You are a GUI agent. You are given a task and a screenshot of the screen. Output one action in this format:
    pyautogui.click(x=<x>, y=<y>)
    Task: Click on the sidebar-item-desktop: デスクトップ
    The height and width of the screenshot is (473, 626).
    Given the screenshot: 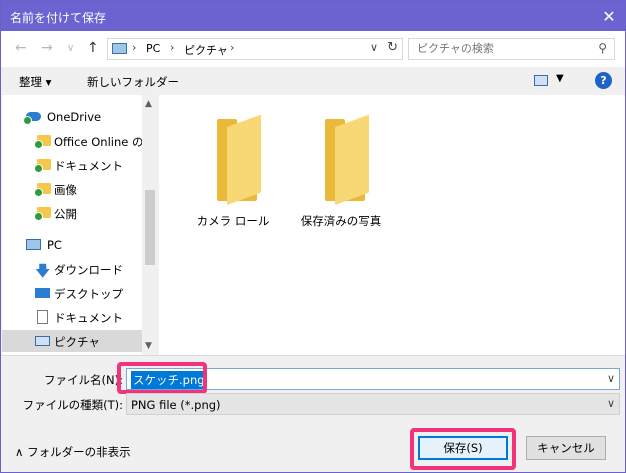 What is the action you would take?
    pyautogui.click(x=72, y=293)
    